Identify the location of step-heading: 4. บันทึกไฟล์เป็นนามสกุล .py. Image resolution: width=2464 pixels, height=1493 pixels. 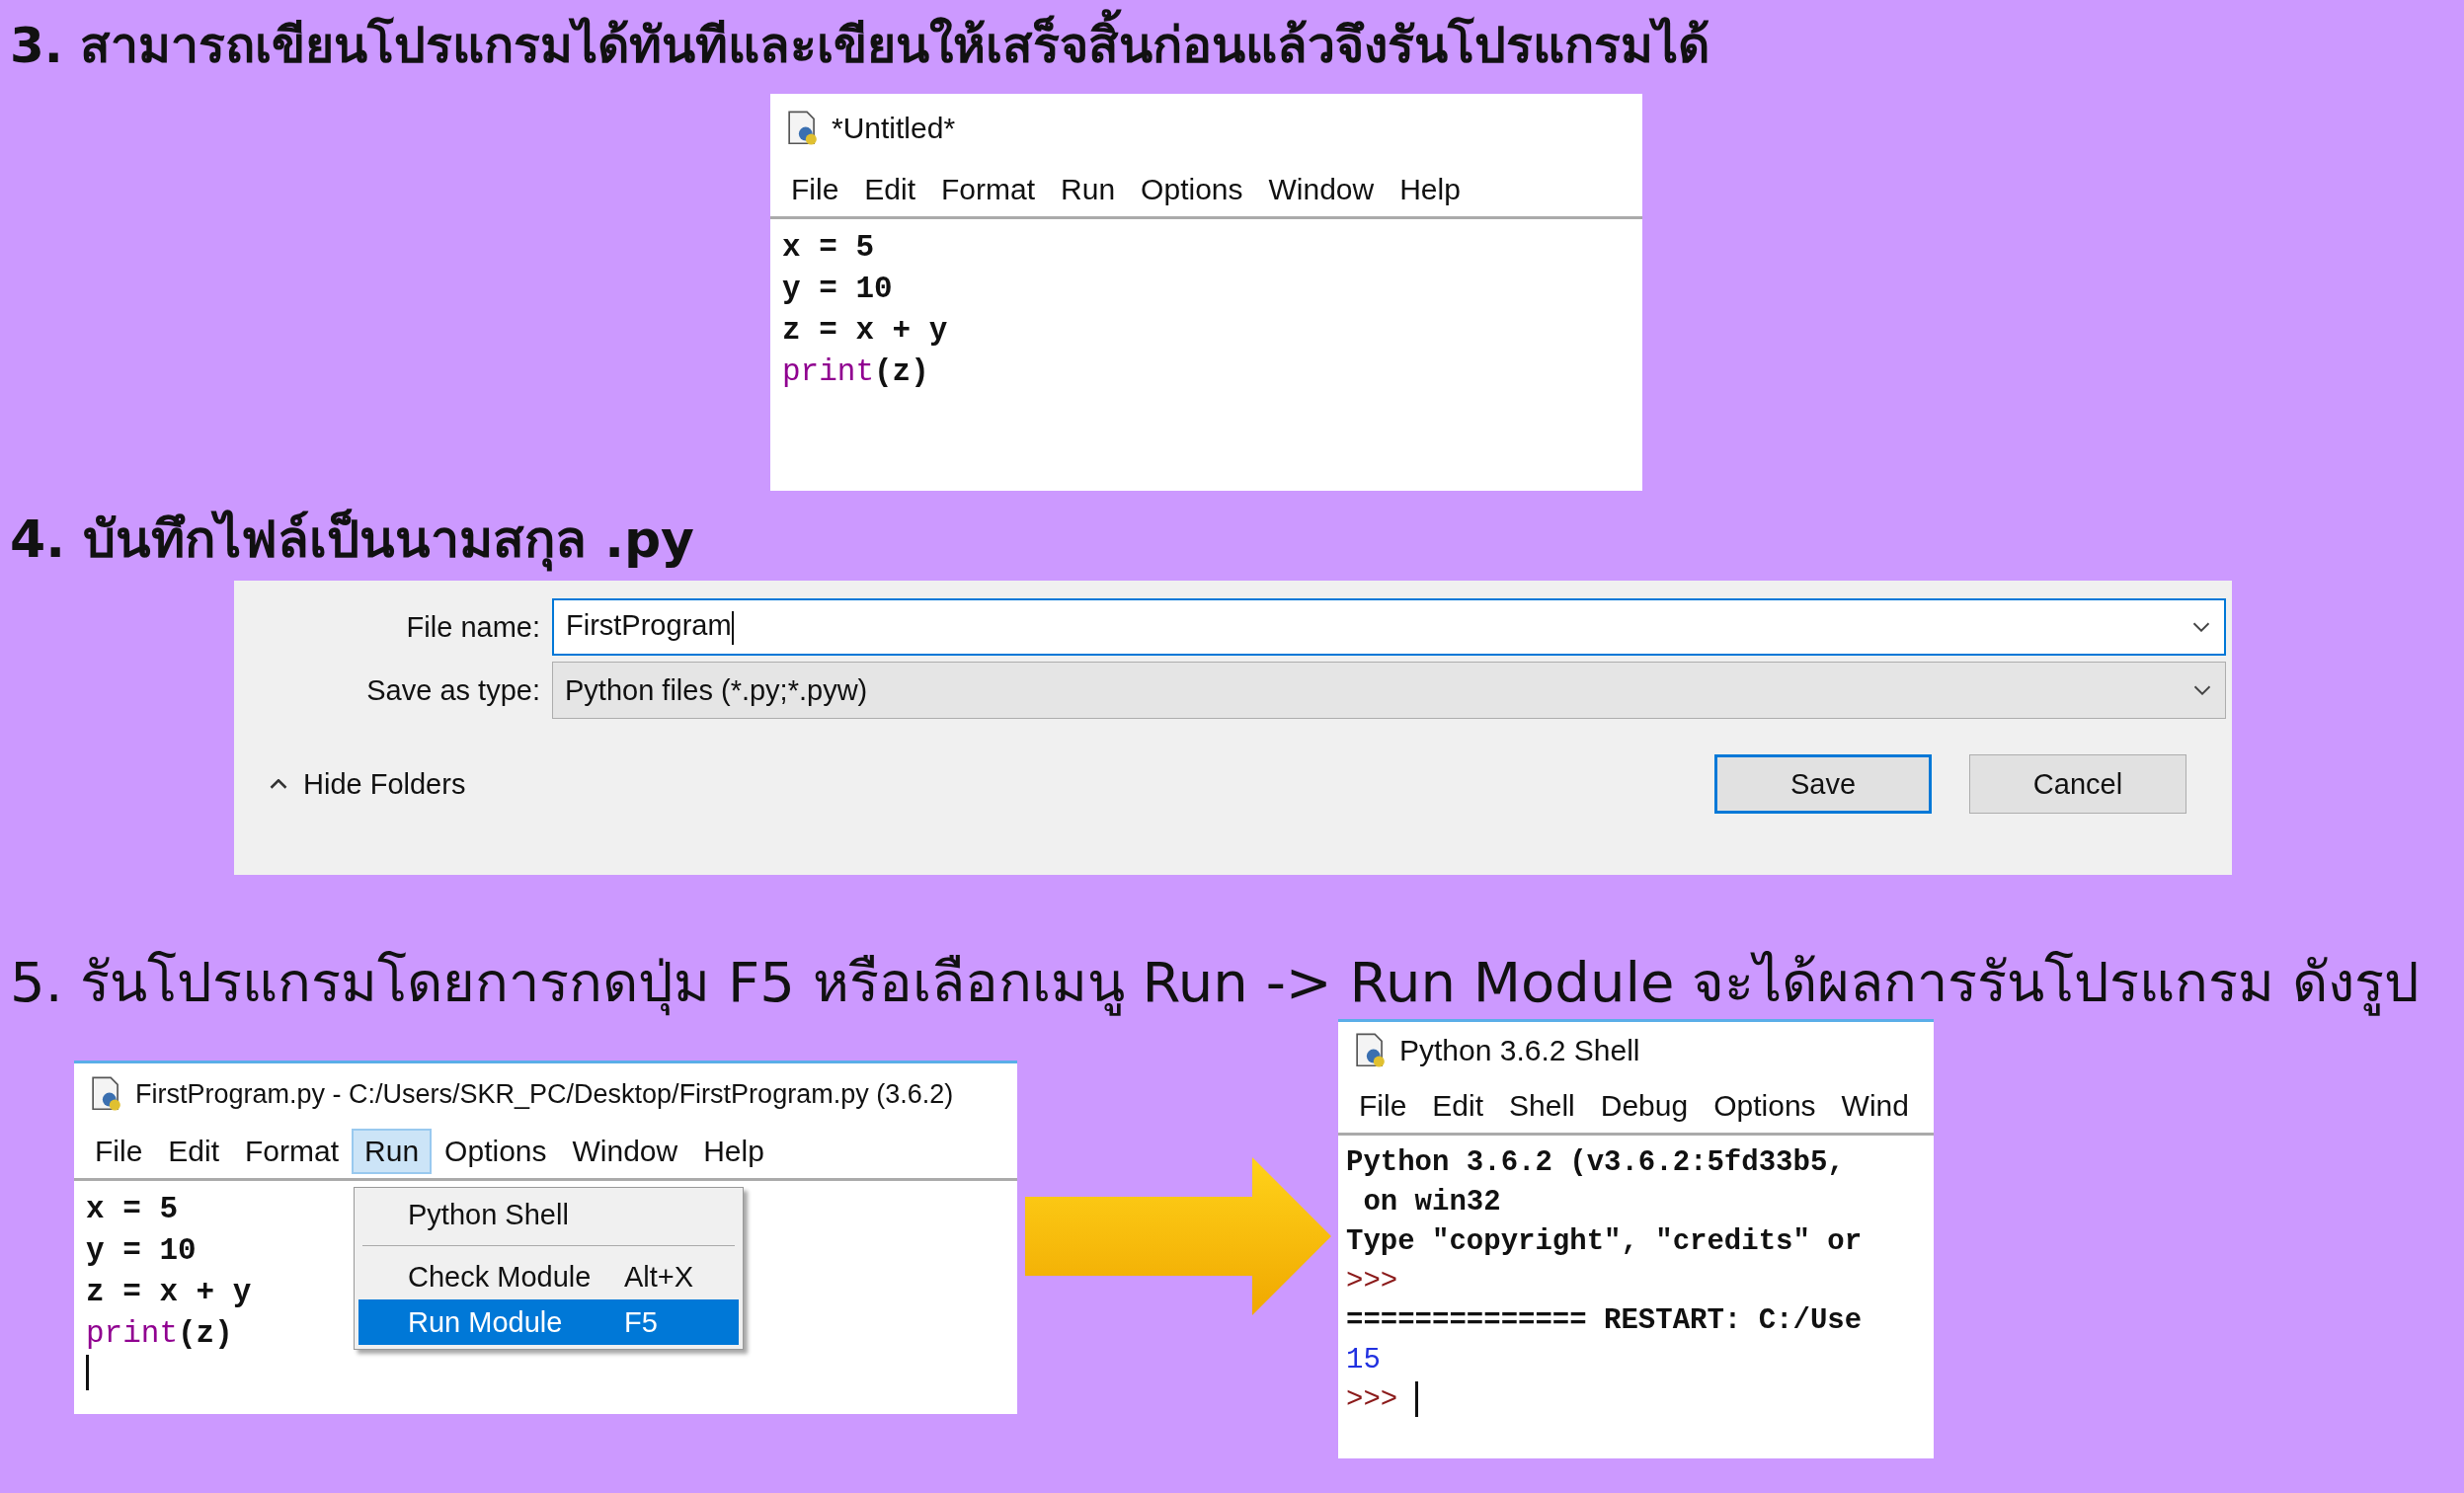
(1237, 541).